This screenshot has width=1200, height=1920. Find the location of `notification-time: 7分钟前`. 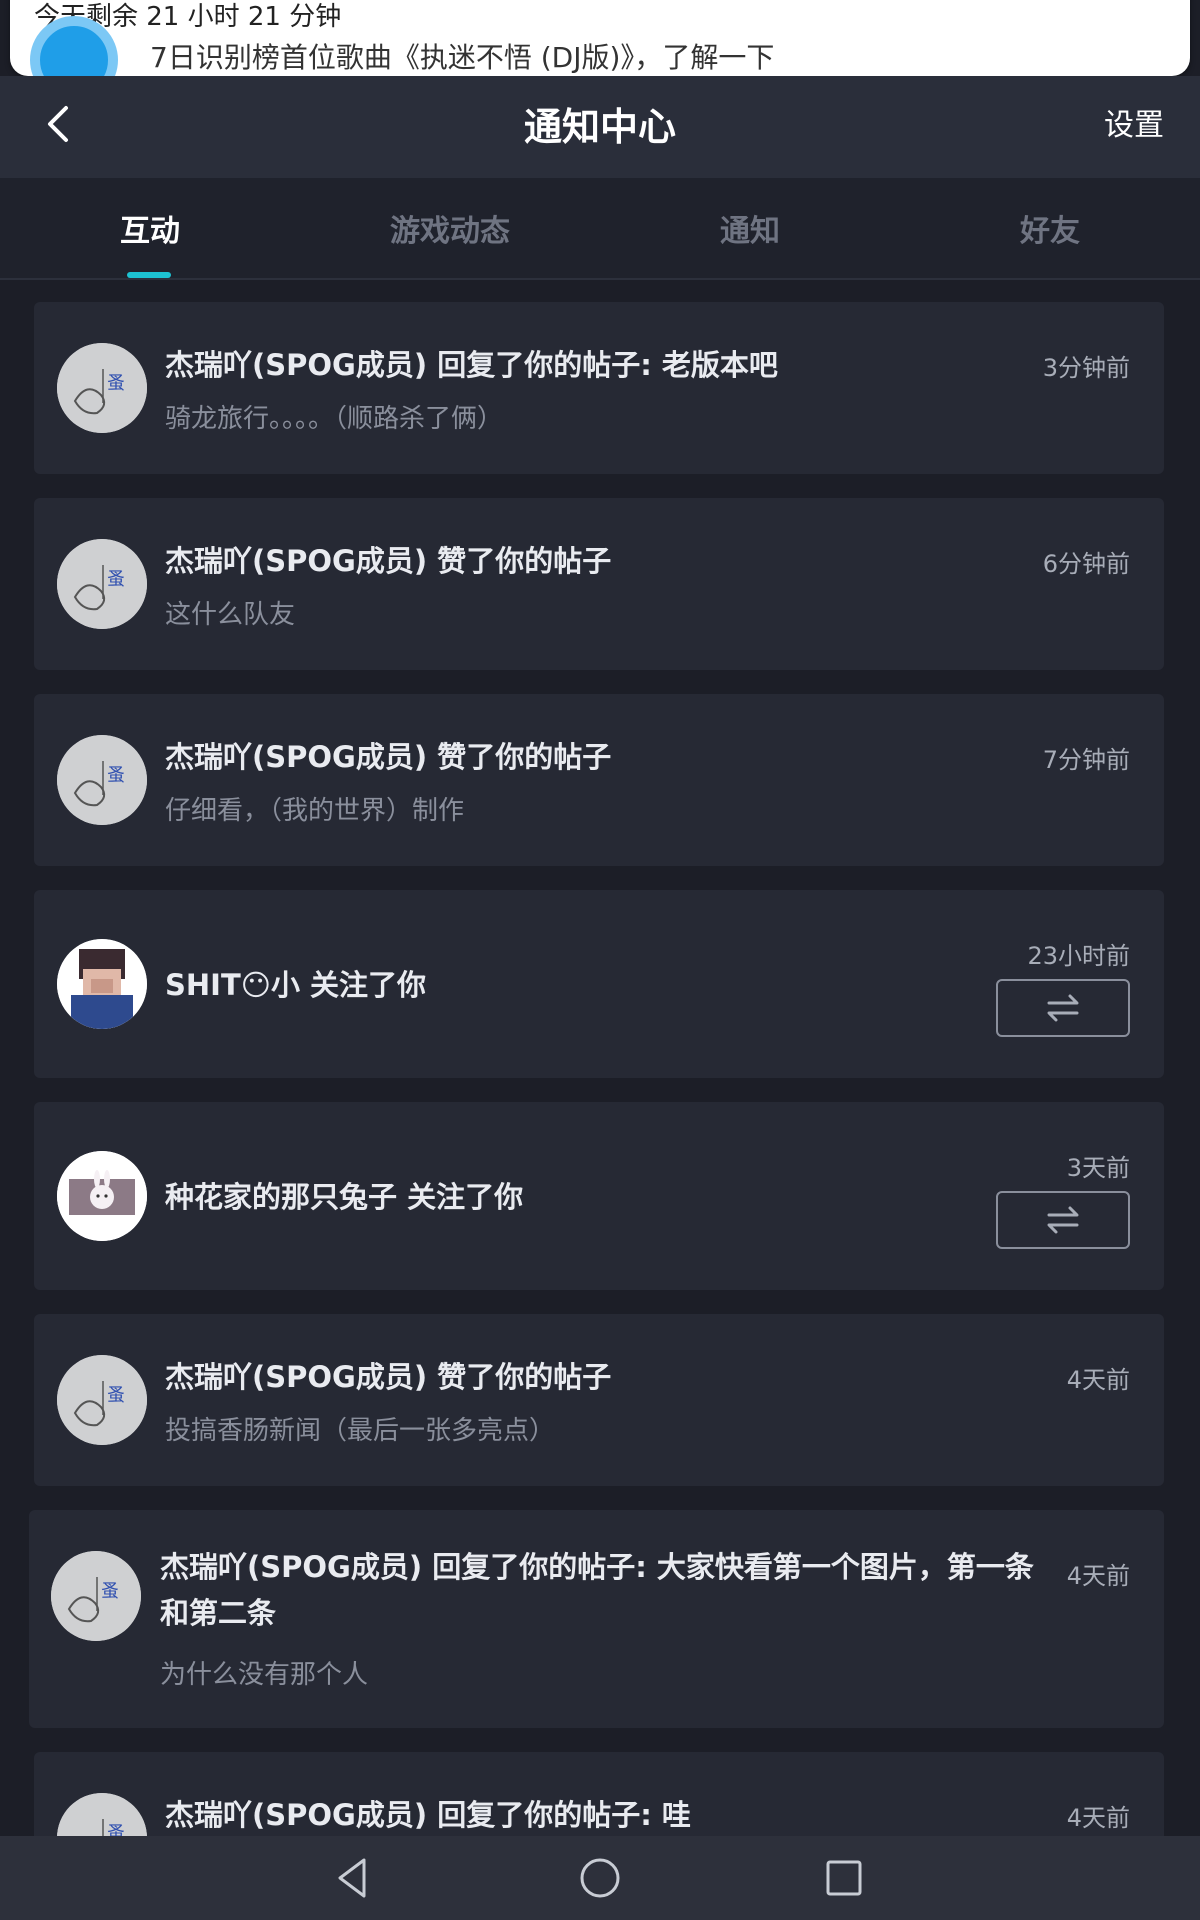

notification-time: 7分钟前 is located at coordinates (1086, 760).